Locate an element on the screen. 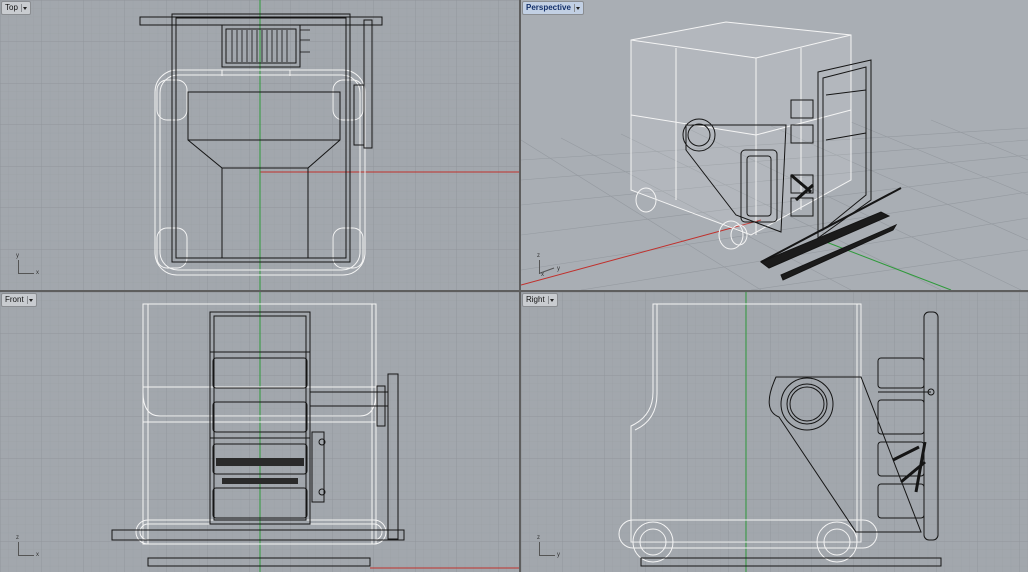 The height and width of the screenshot is (572, 1028). viewport-tab-perspective: Perspective is located at coordinates (553, 8).